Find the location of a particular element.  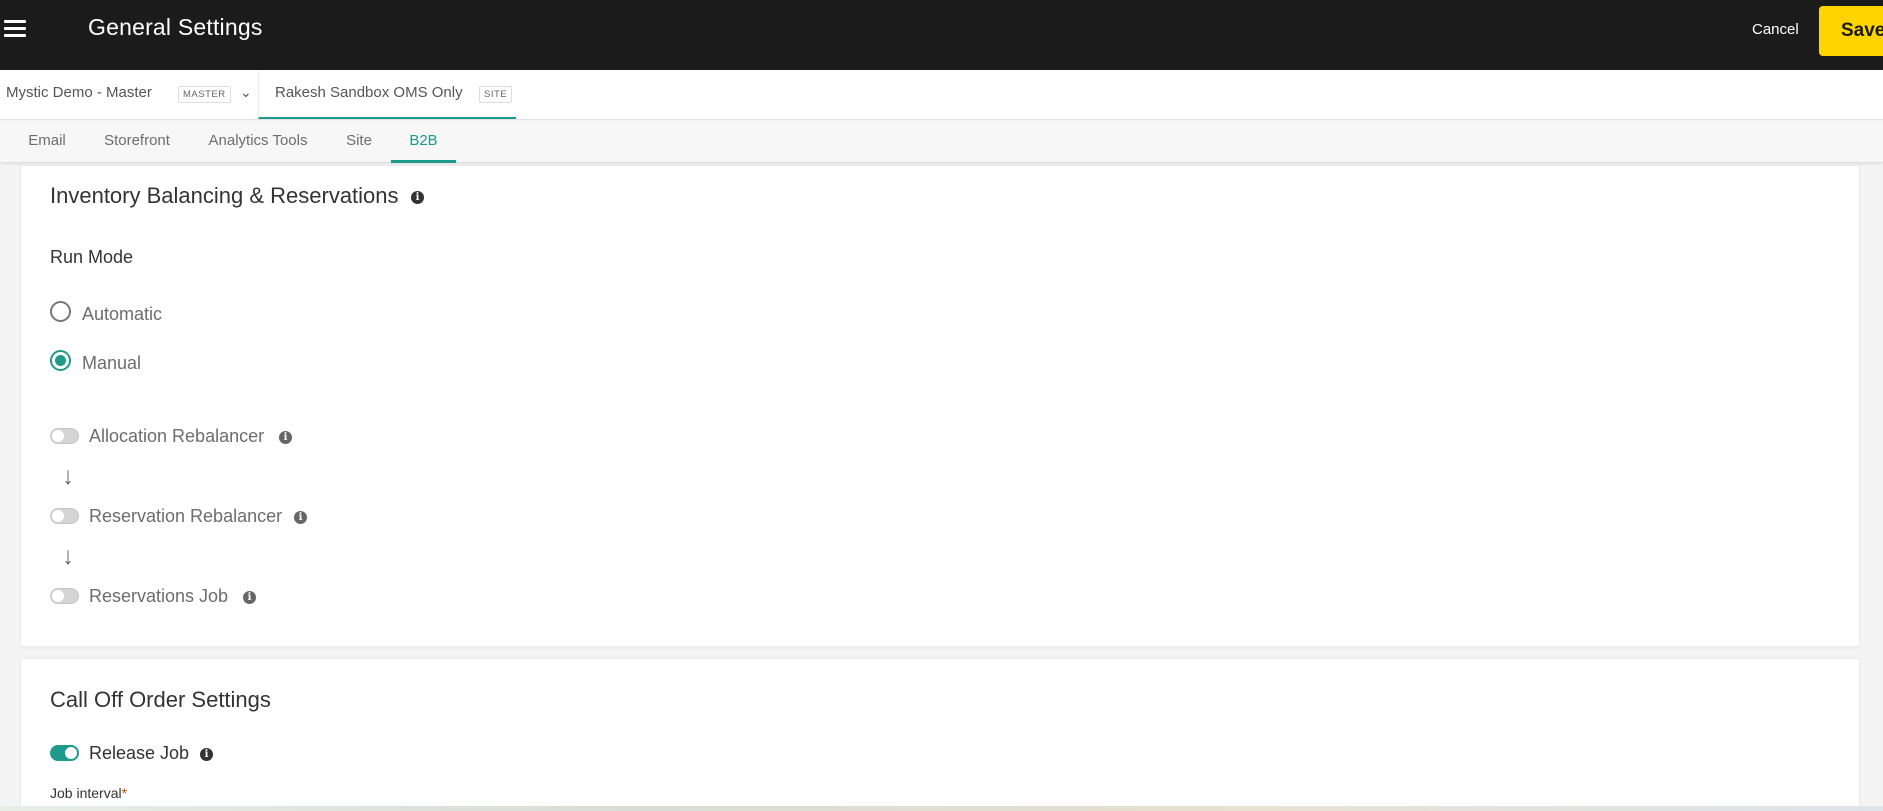

page-title: General Settings is located at coordinates (175, 27).